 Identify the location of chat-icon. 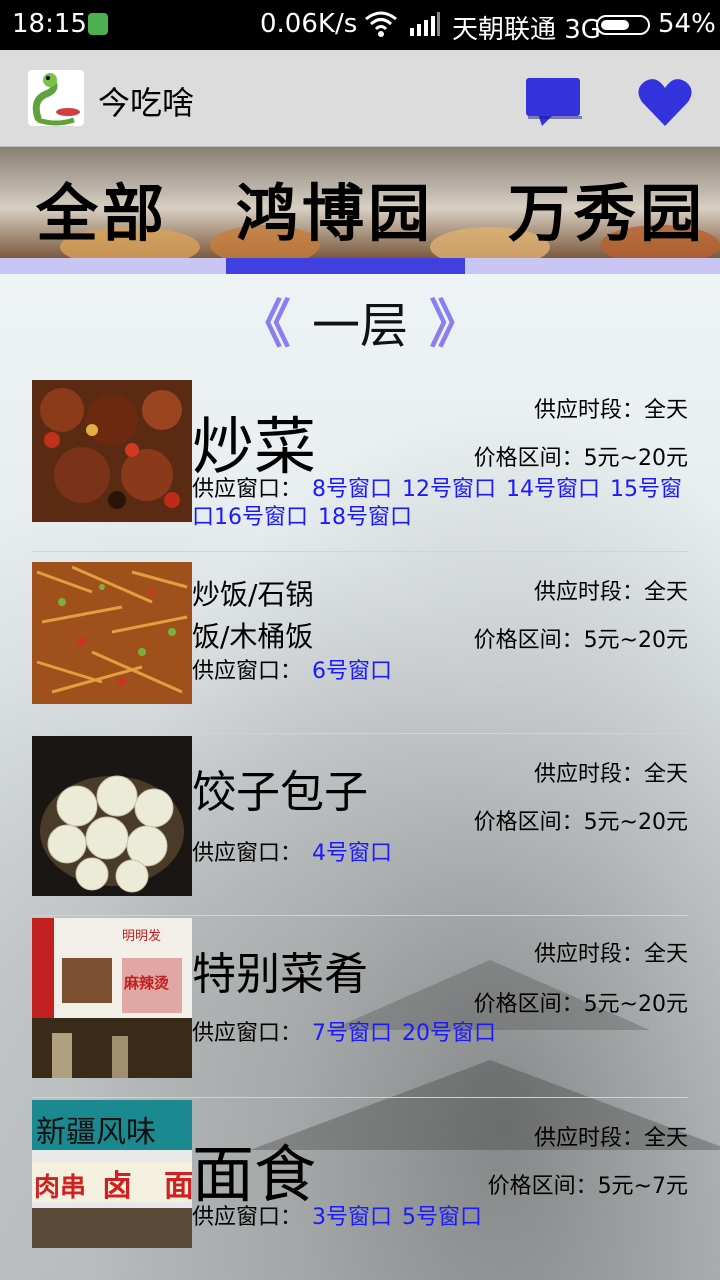
(554, 102).